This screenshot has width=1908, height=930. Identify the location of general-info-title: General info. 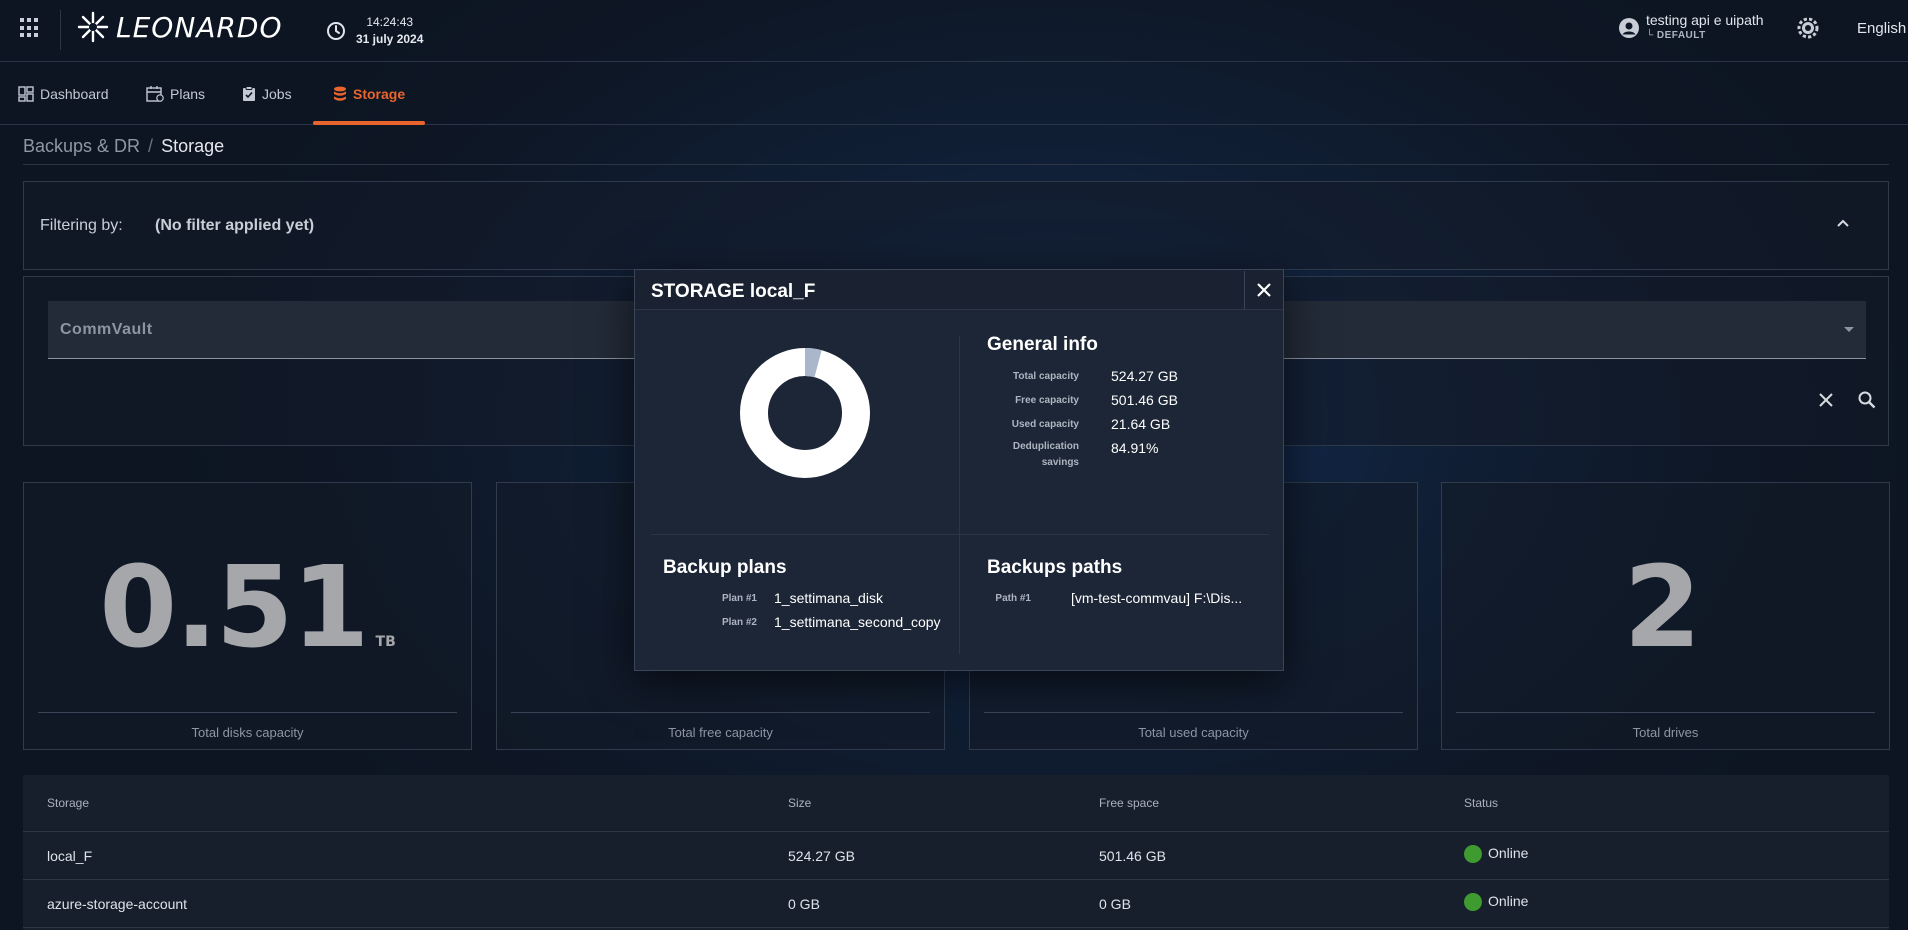
(1042, 344).